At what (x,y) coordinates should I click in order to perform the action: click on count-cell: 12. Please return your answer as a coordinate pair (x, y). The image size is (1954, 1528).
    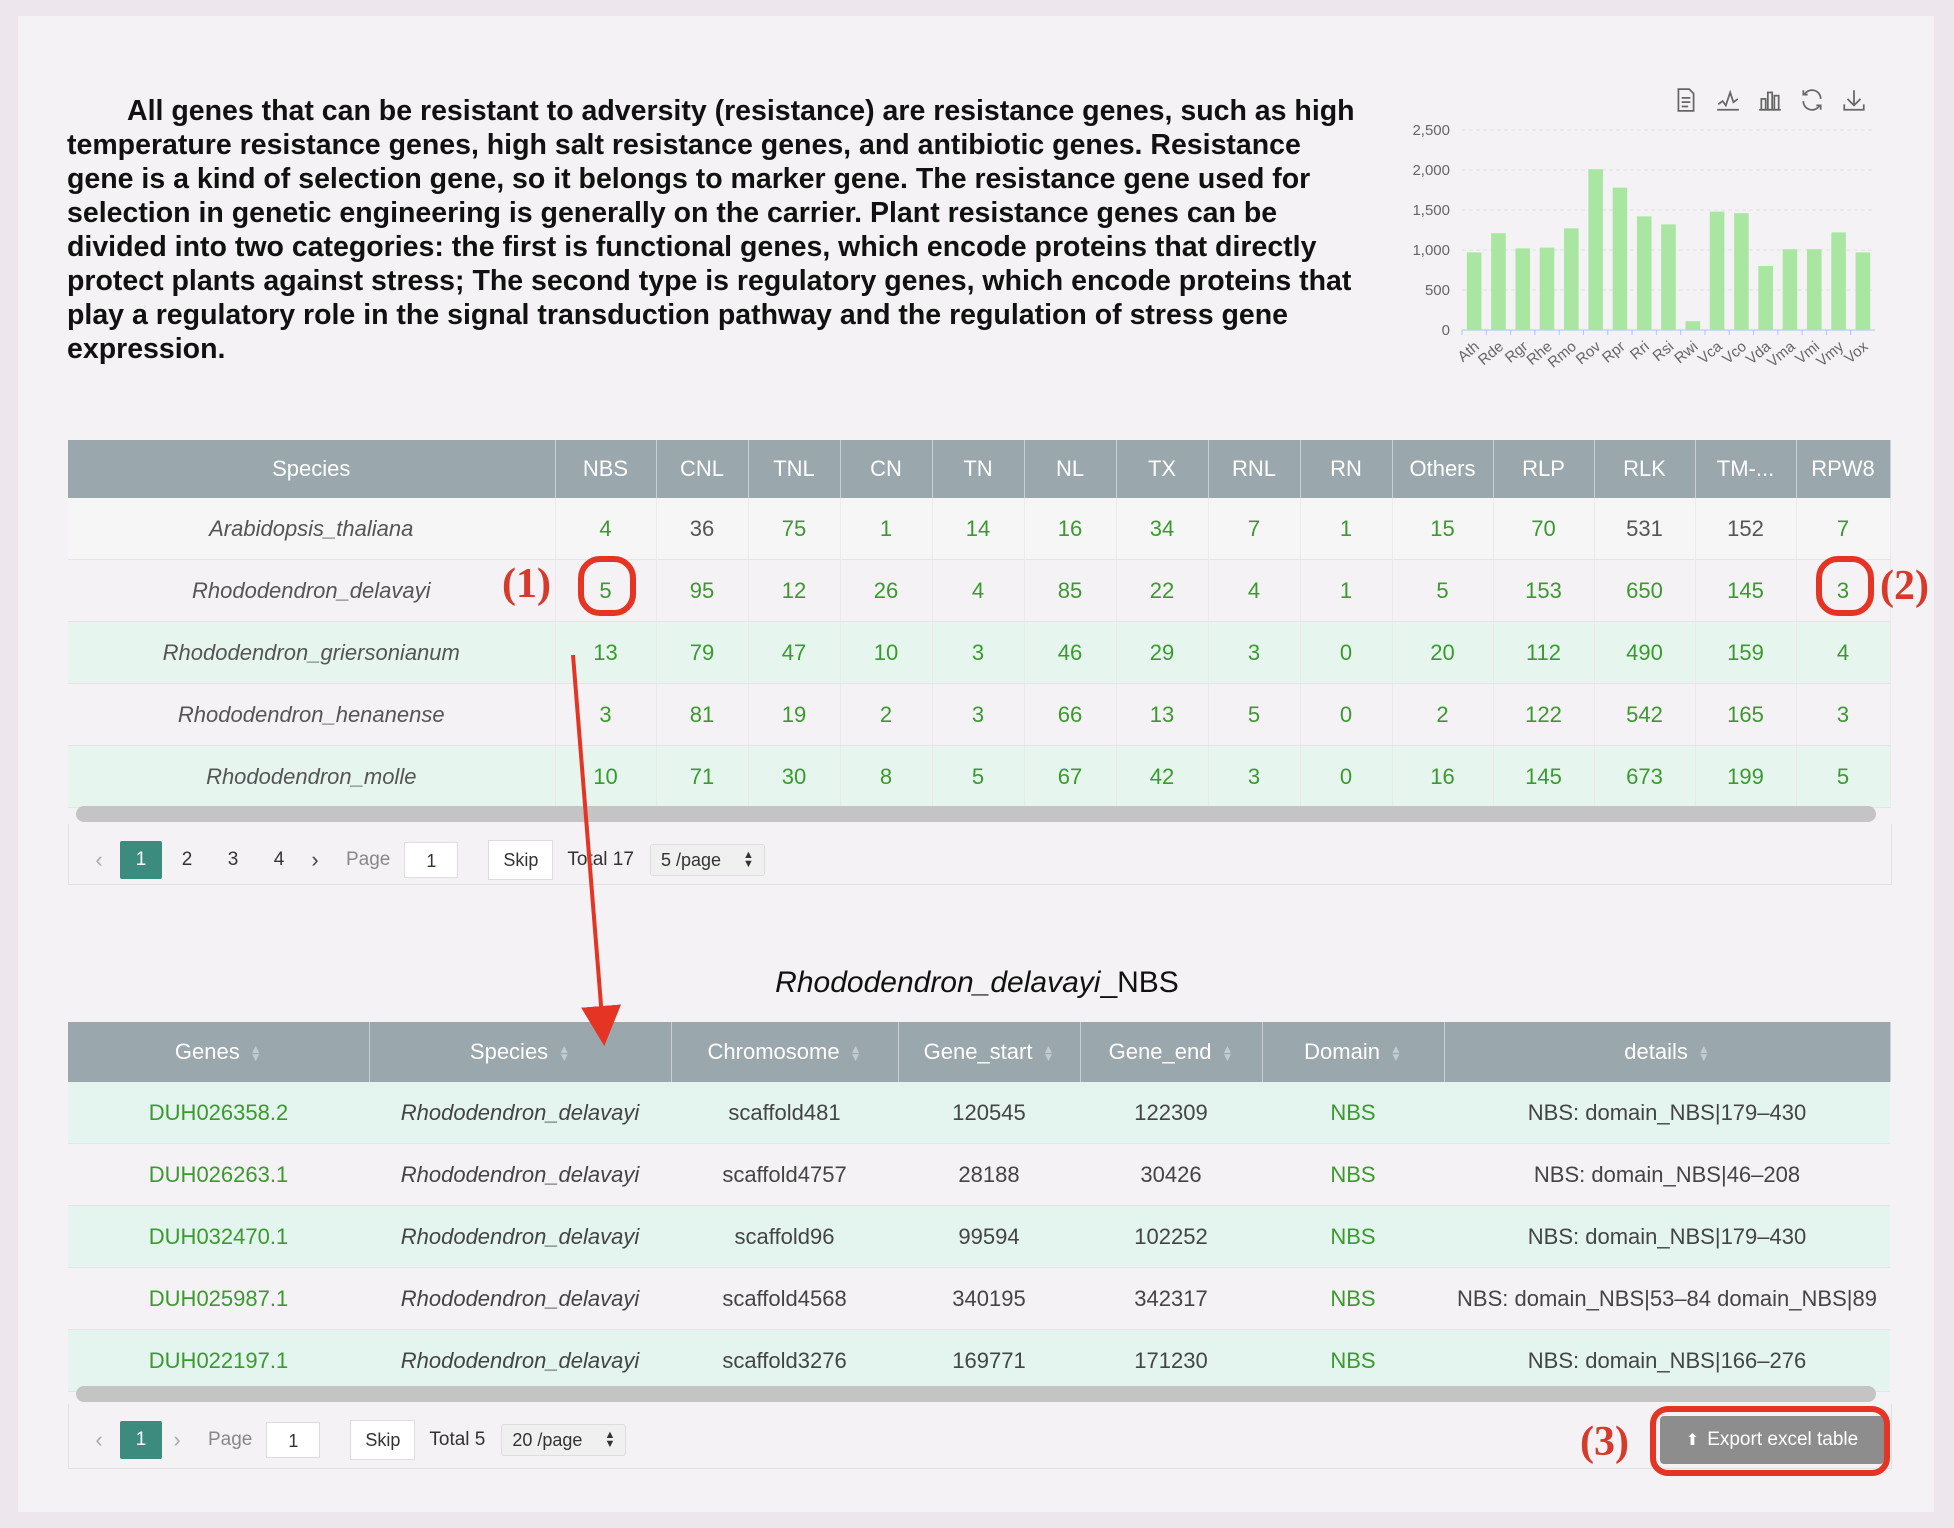
    Looking at the image, I should click on (794, 590).